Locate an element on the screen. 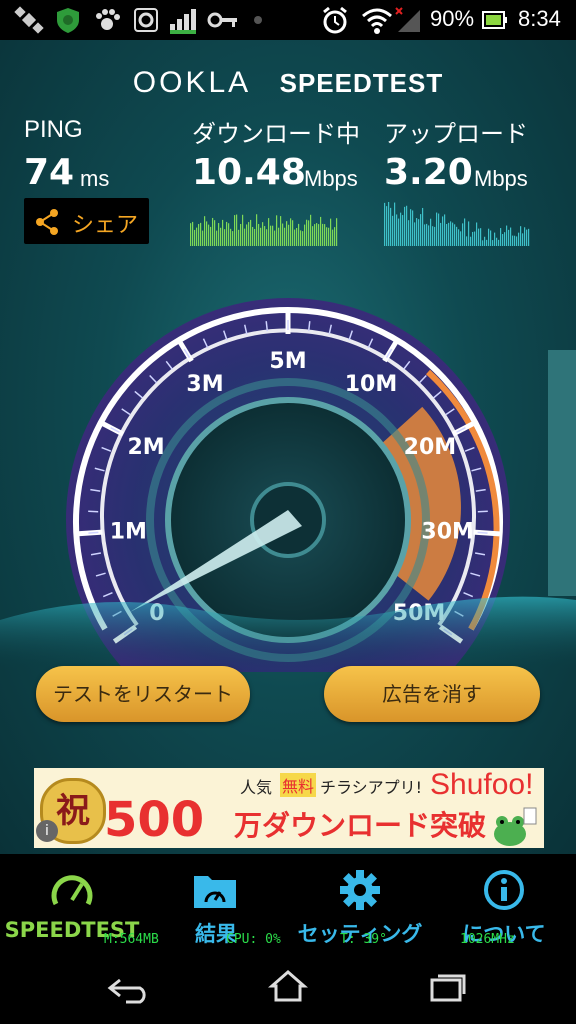  system-nav-bar is located at coordinates (288, 987).